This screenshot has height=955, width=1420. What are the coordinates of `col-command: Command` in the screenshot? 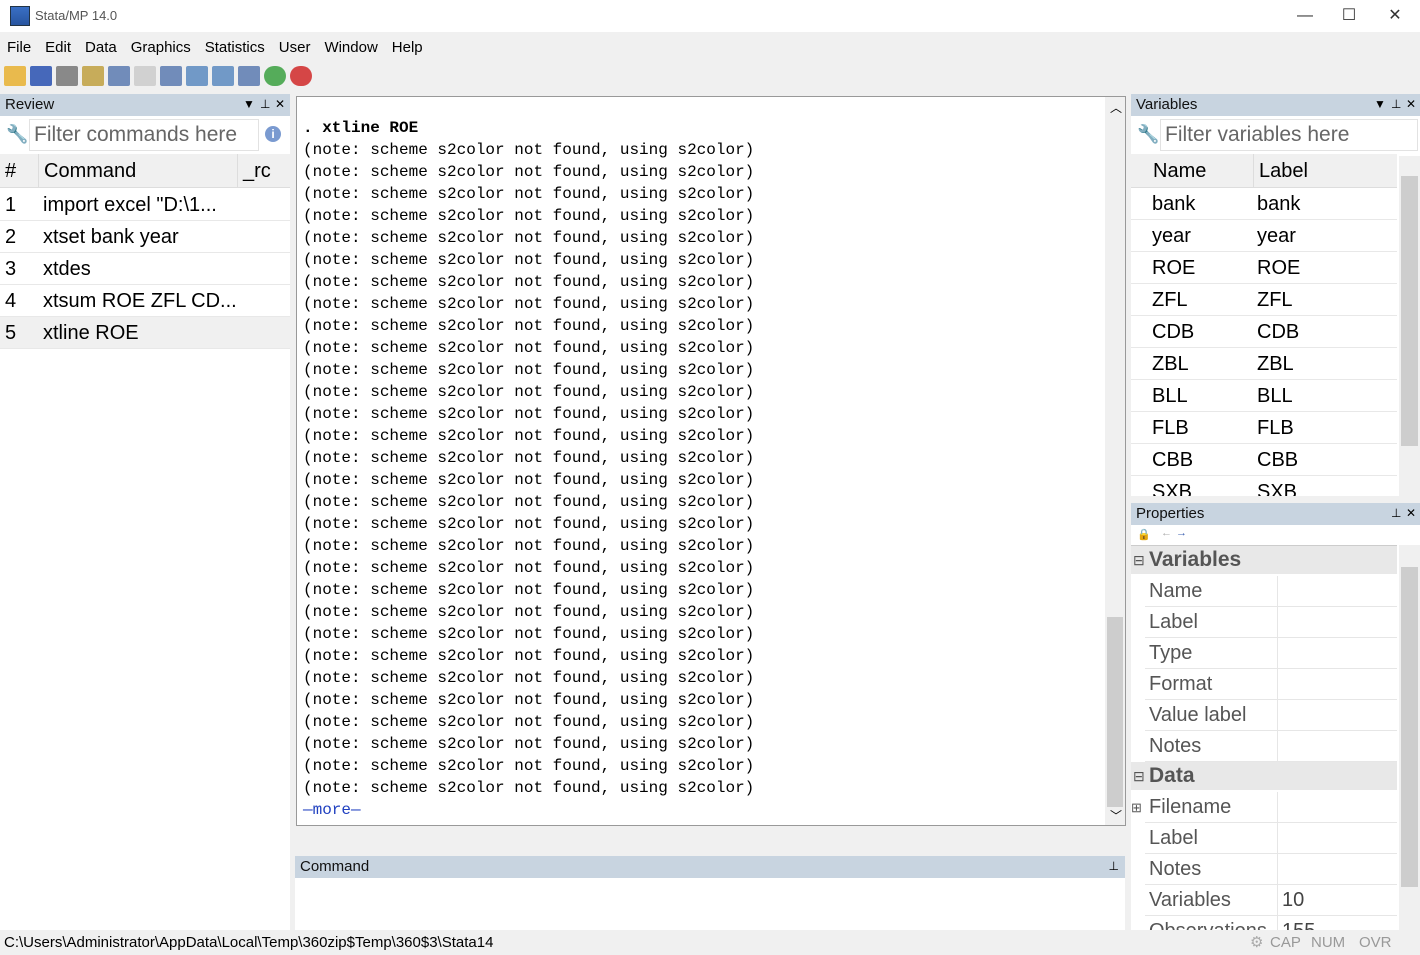 It's located at (87, 171).